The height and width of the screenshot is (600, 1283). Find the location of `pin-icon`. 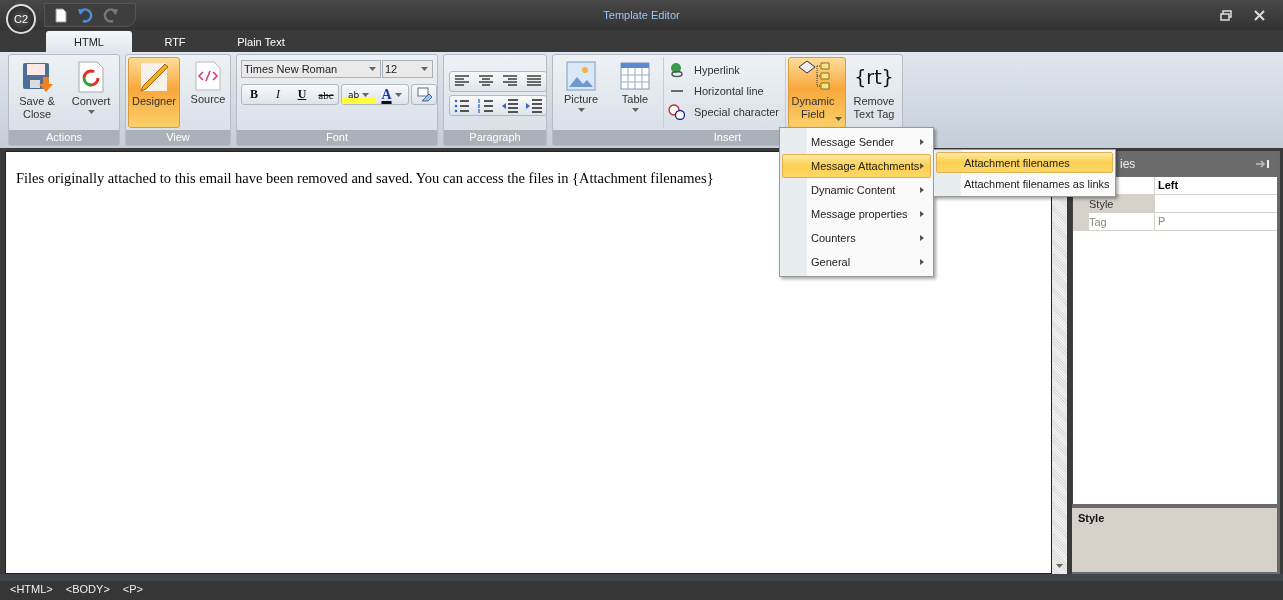

pin-icon is located at coordinates (1263, 164).